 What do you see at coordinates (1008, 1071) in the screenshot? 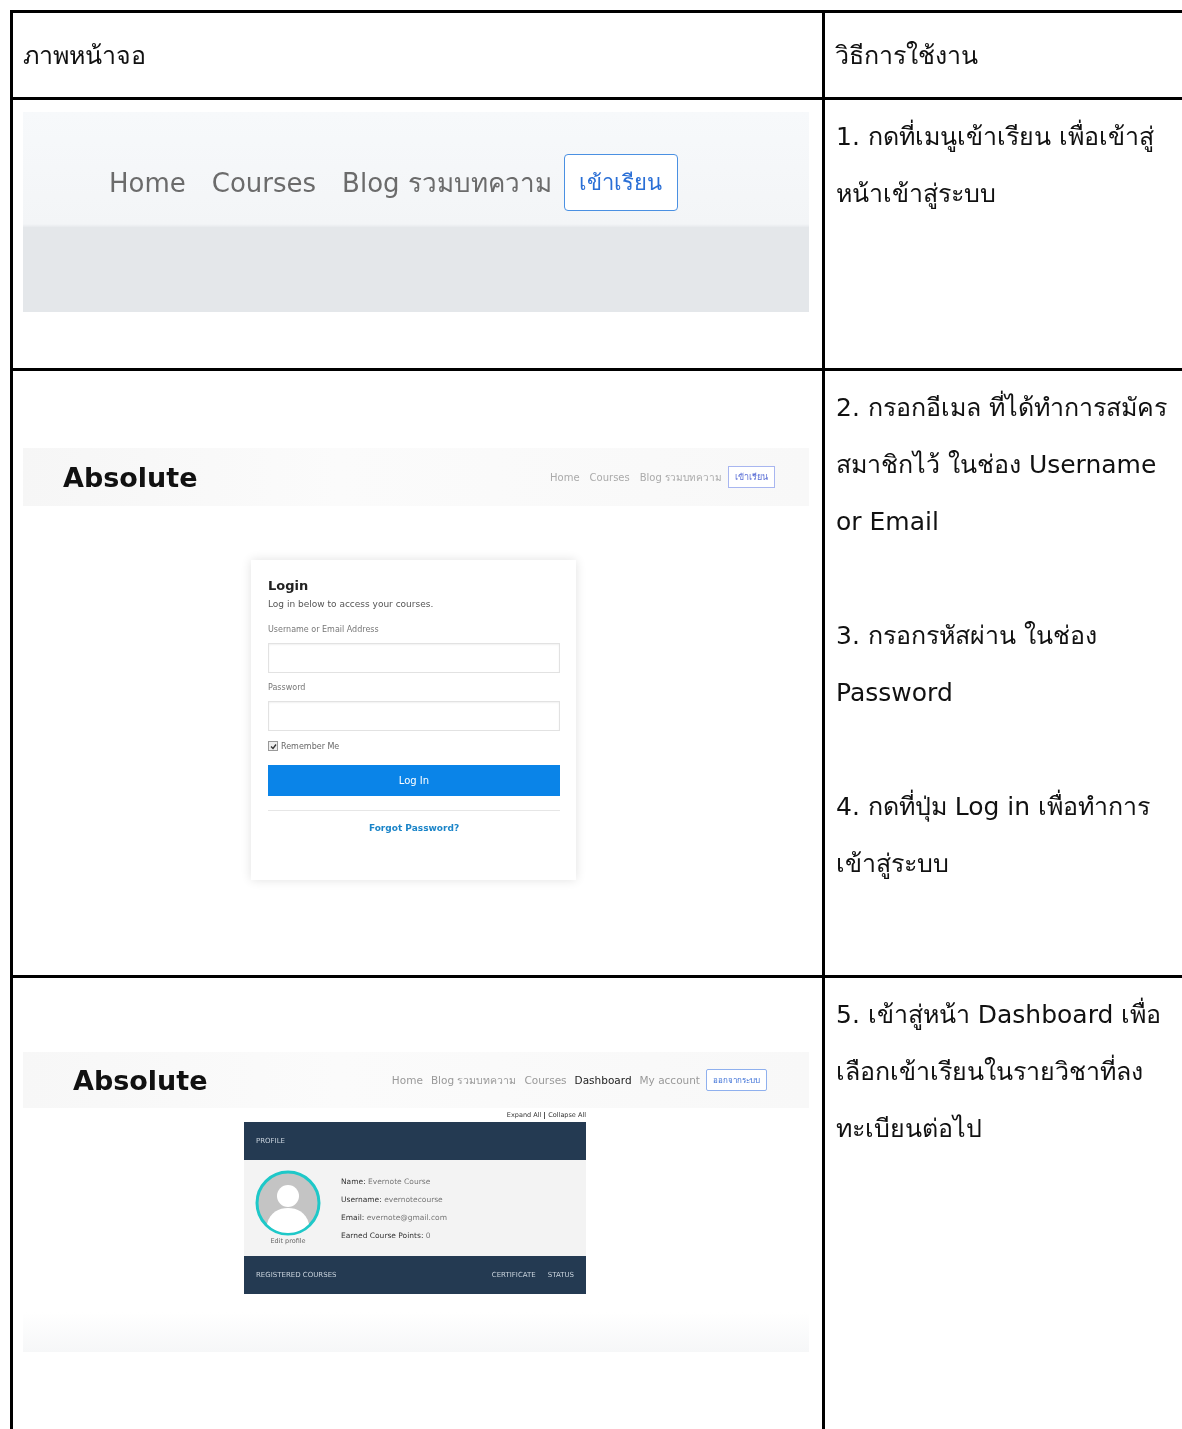
I see `instruction-text: 5. เข้าสู่หน้า Dashboard เพื่อเลือกเข้าเรียนในรายวิชาที่ลงทะเบียนต่อไป` at bounding box center [1008, 1071].